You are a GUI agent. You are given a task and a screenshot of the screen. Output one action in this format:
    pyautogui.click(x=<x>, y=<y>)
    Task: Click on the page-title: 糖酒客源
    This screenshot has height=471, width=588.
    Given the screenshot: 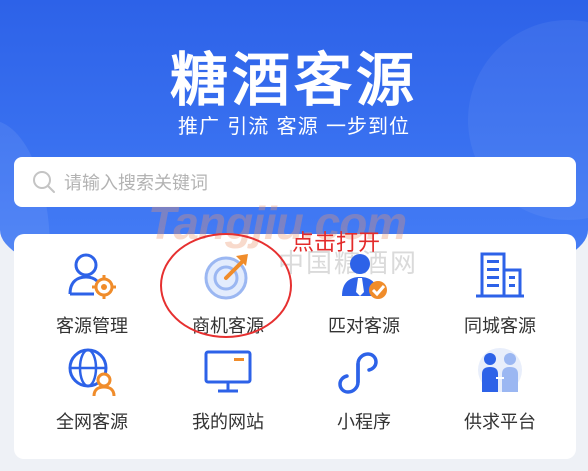 What is the action you would take?
    pyautogui.click(x=293, y=80)
    